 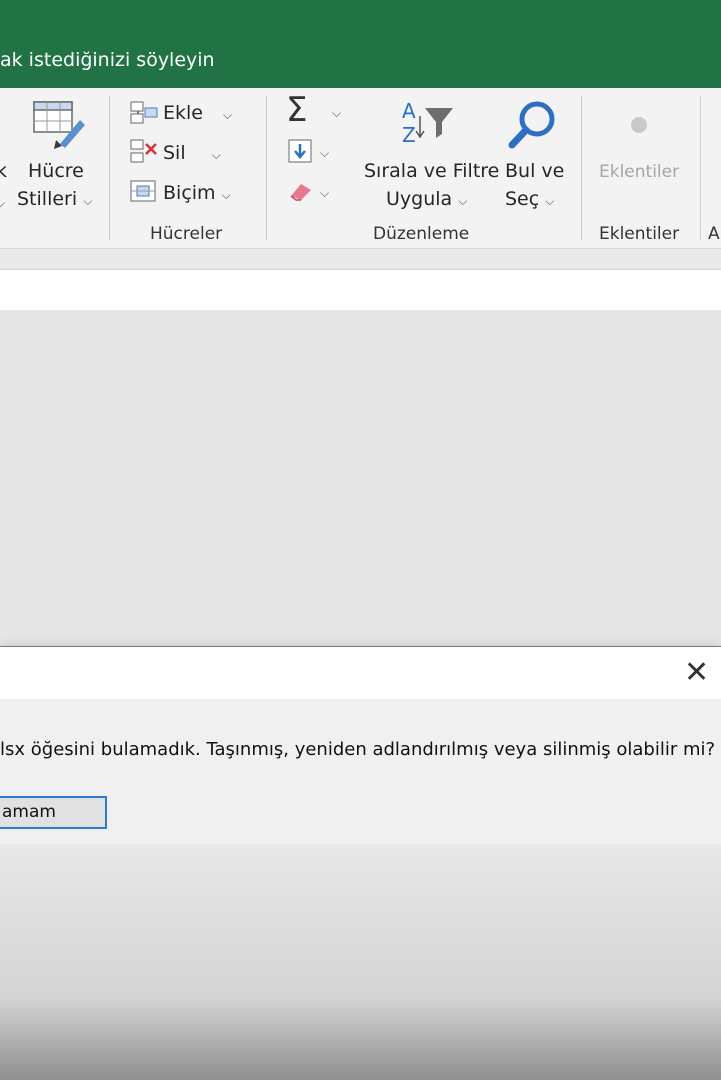 What do you see at coordinates (427, 123) in the screenshot?
I see `sort-filter-icon: A Z` at bounding box center [427, 123].